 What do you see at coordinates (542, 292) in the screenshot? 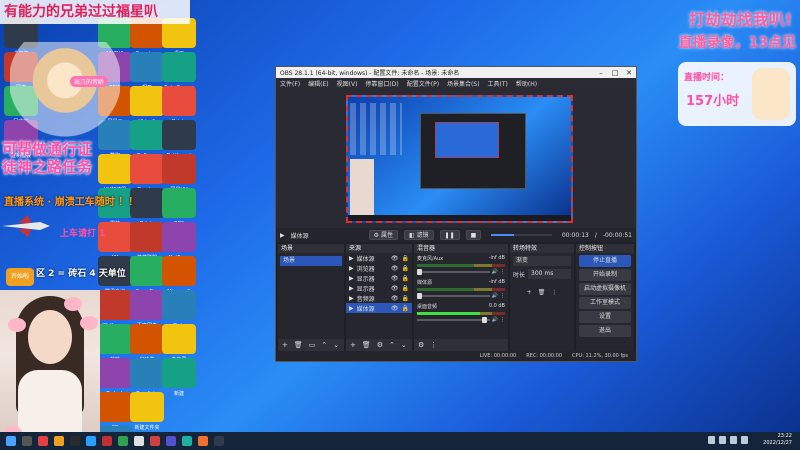
I see `remove-transition-icon: 🗑` at bounding box center [542, 292].